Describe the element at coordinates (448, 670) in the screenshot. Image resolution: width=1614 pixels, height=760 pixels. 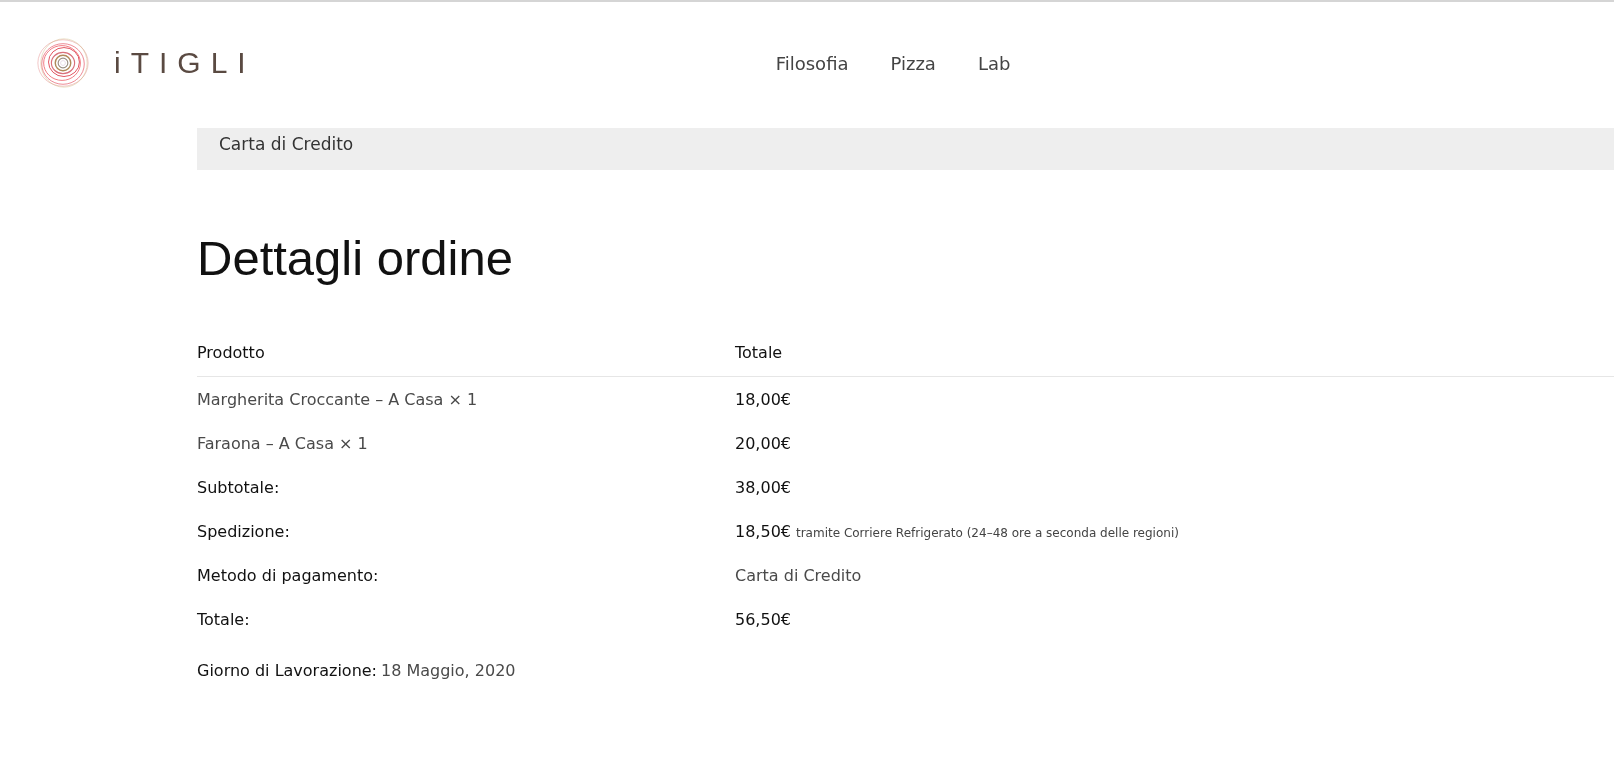
I see `work-day-date: 18 Maggio, 2020` at that location.